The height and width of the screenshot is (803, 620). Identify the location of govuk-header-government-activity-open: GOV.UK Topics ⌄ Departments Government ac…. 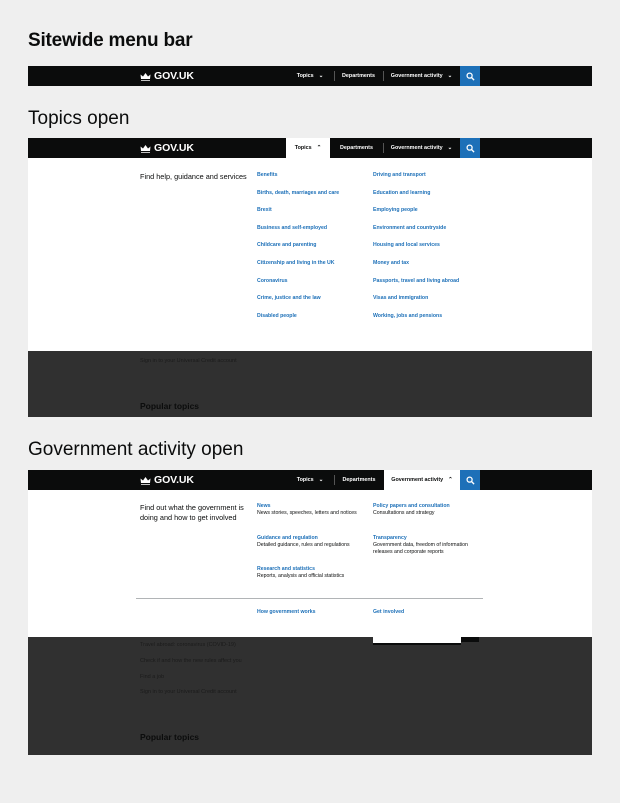
(310, 480).